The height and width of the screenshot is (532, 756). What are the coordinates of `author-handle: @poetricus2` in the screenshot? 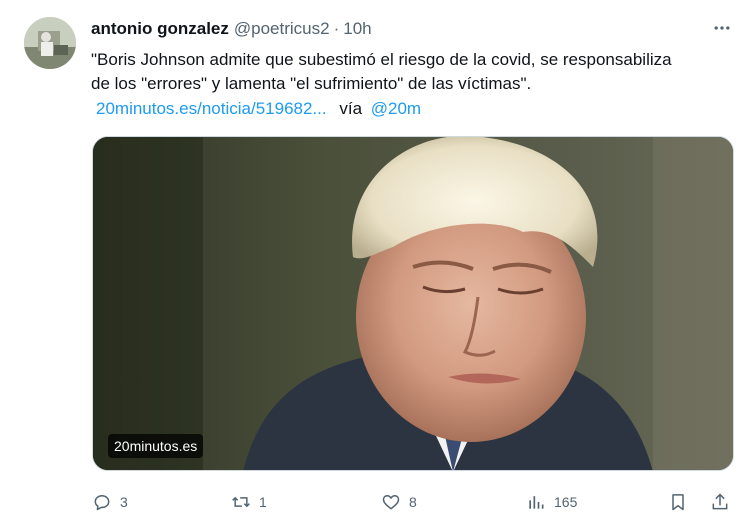 It's located at (282, 29).